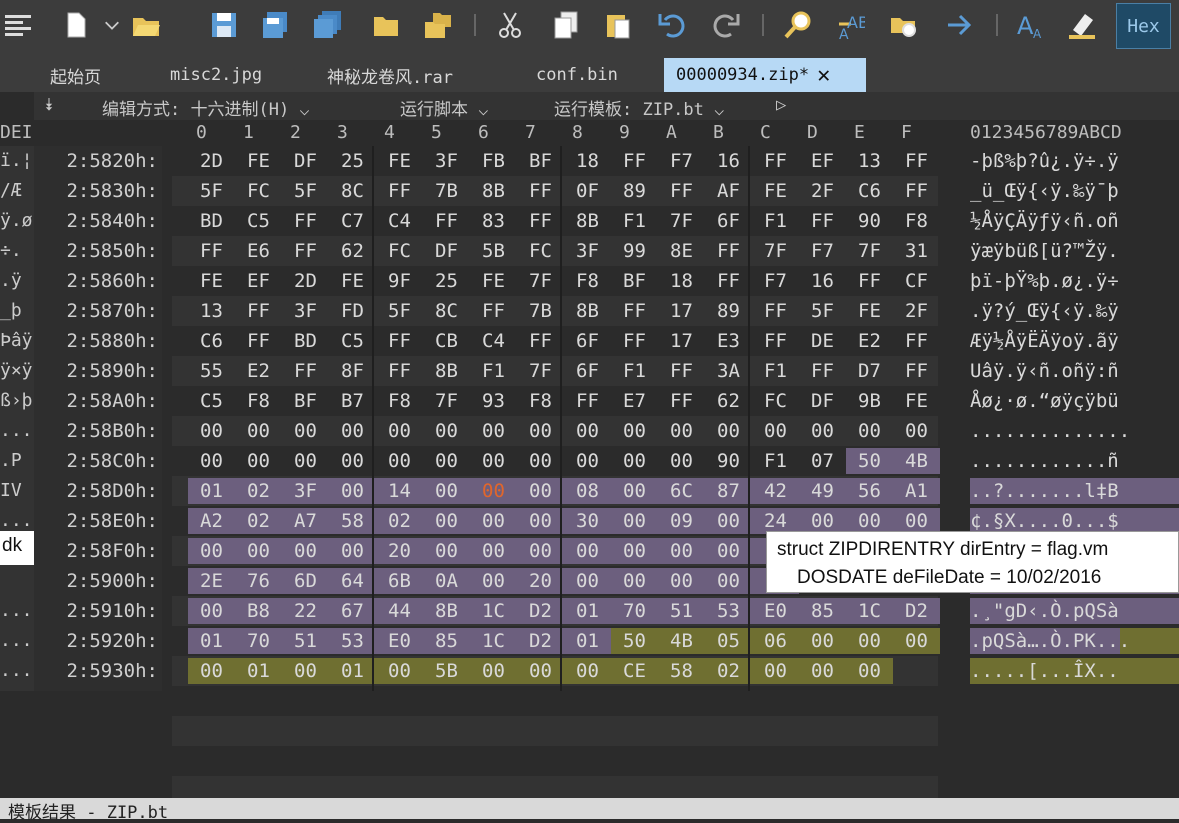  Describe the element at coordinates (822, 461) in the screenshot. I see `hex-byte: 07` at that location.